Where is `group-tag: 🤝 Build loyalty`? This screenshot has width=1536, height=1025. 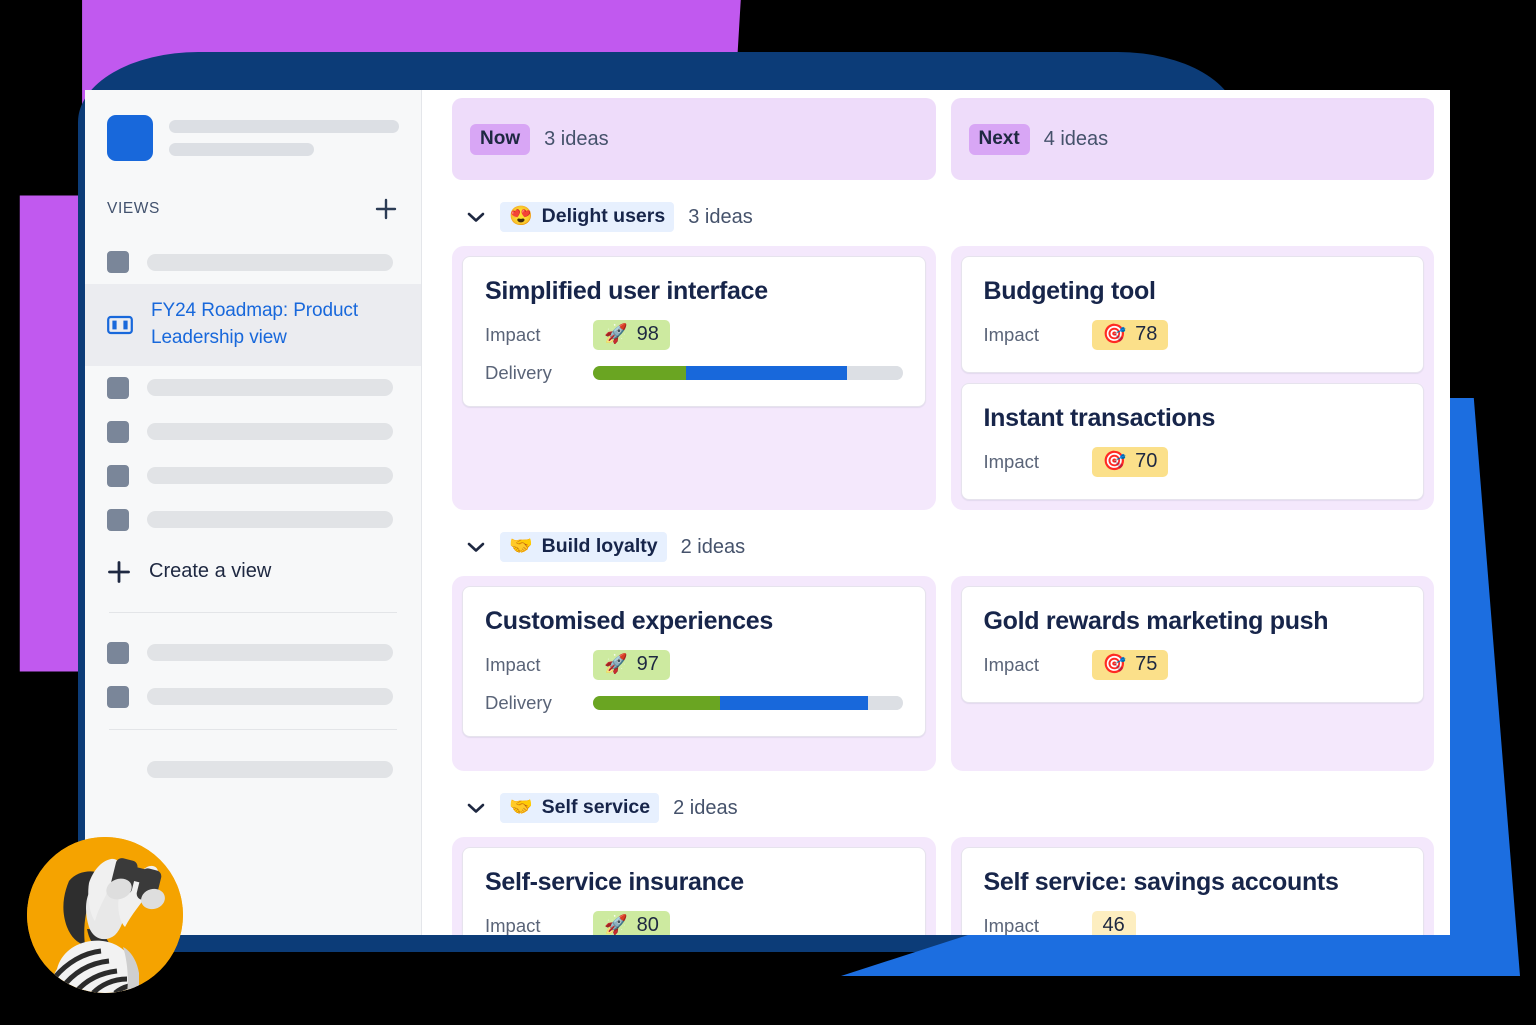 group-tag: 🤝 Build loyalty is located at coordinates (583, 547).